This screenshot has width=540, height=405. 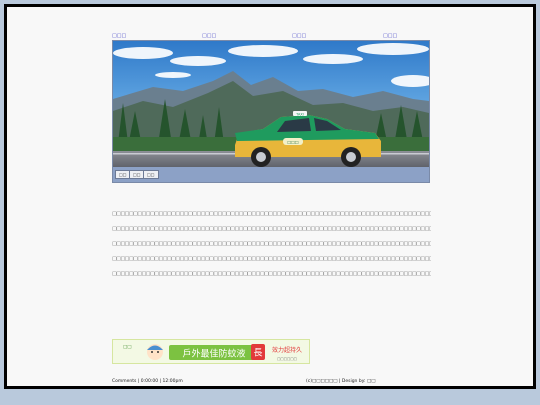 I want to click on ad-badge: 長, so click(x=257, y=353).